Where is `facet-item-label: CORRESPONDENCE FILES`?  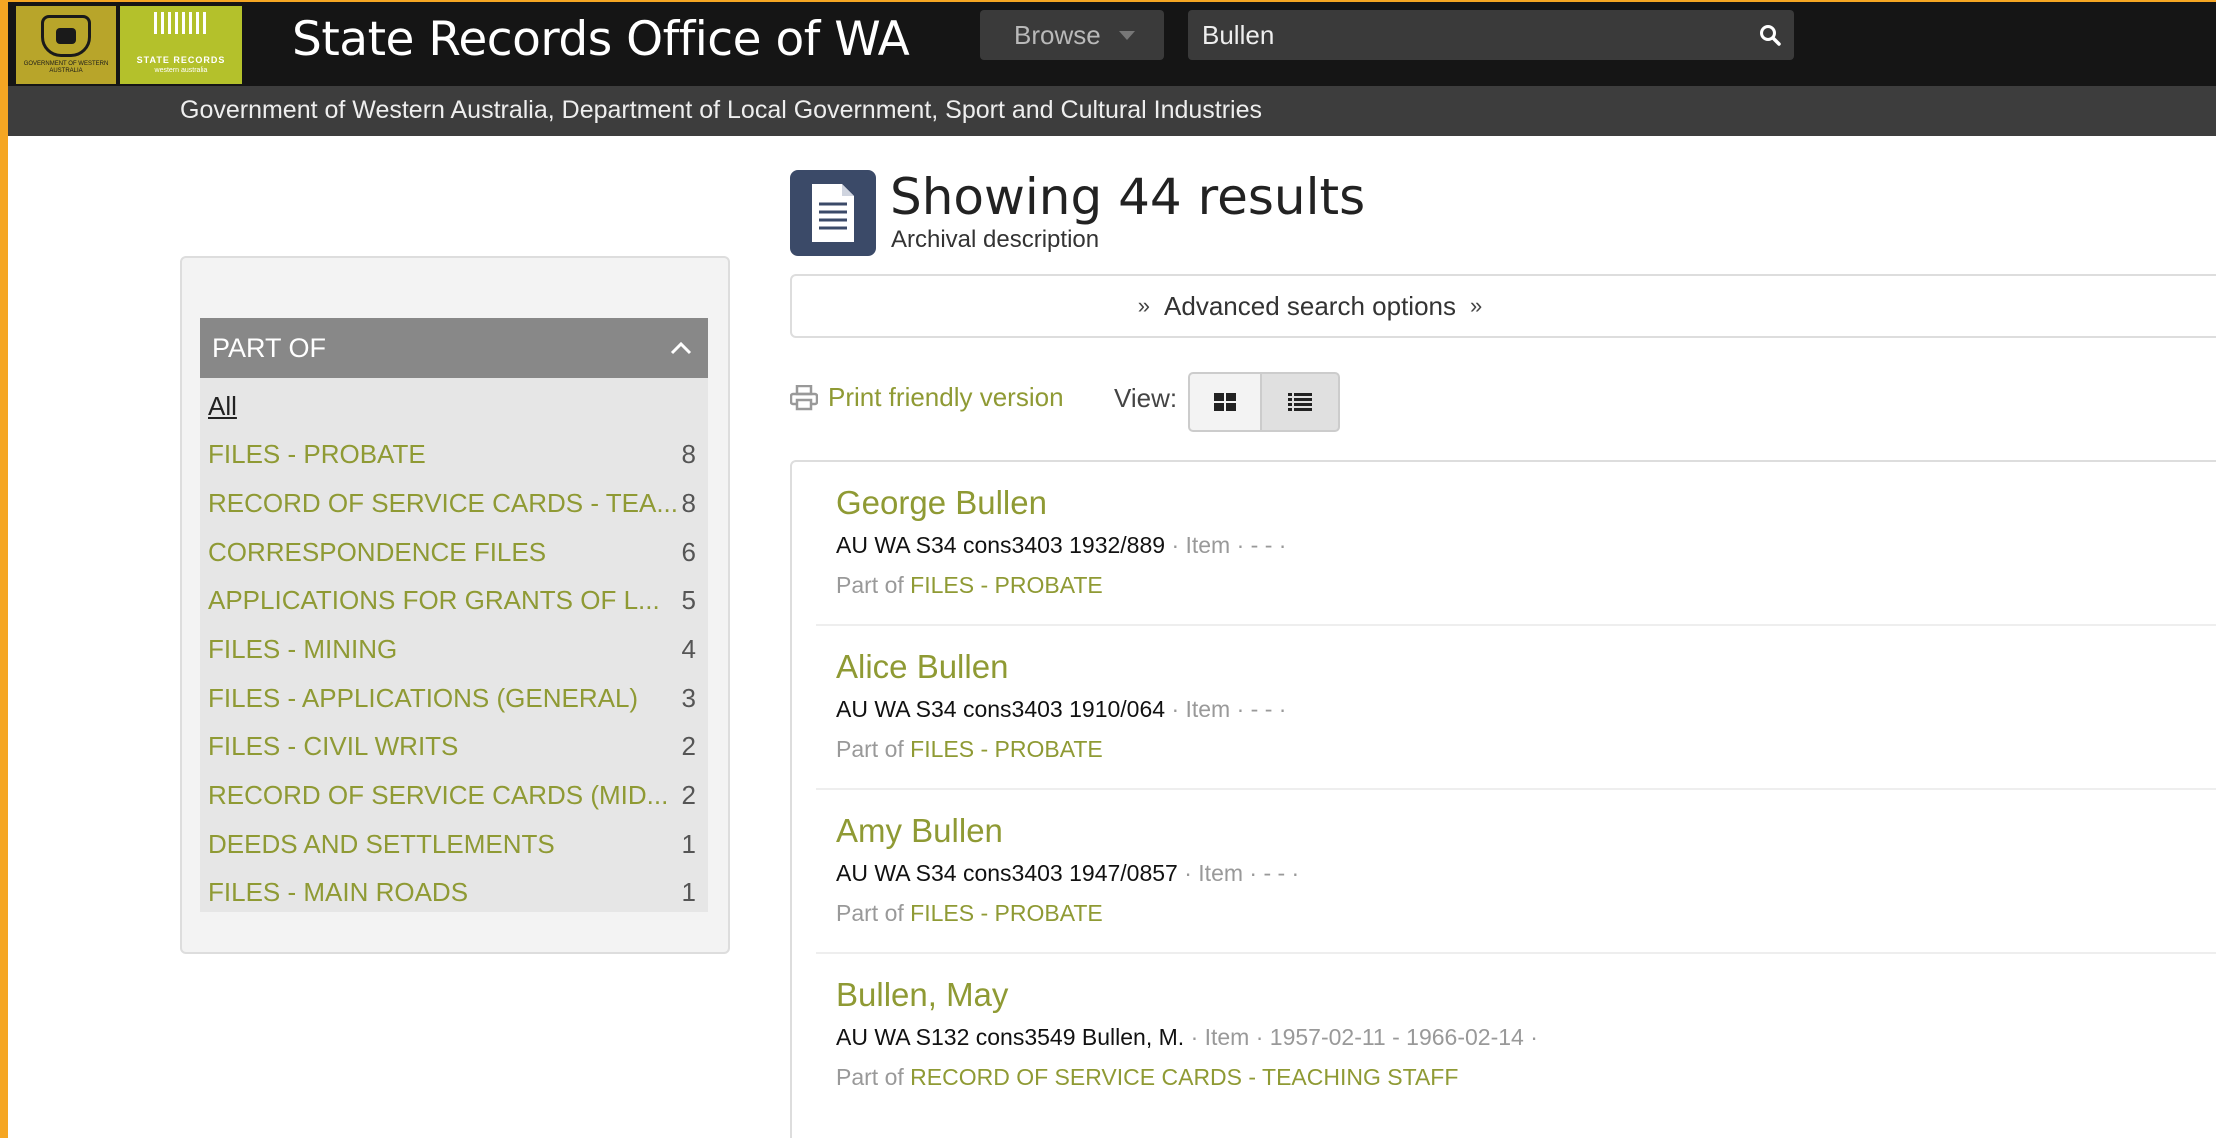 facet-item-label: CORRESPONDENCE FILES is located at coordinates (377, 551).